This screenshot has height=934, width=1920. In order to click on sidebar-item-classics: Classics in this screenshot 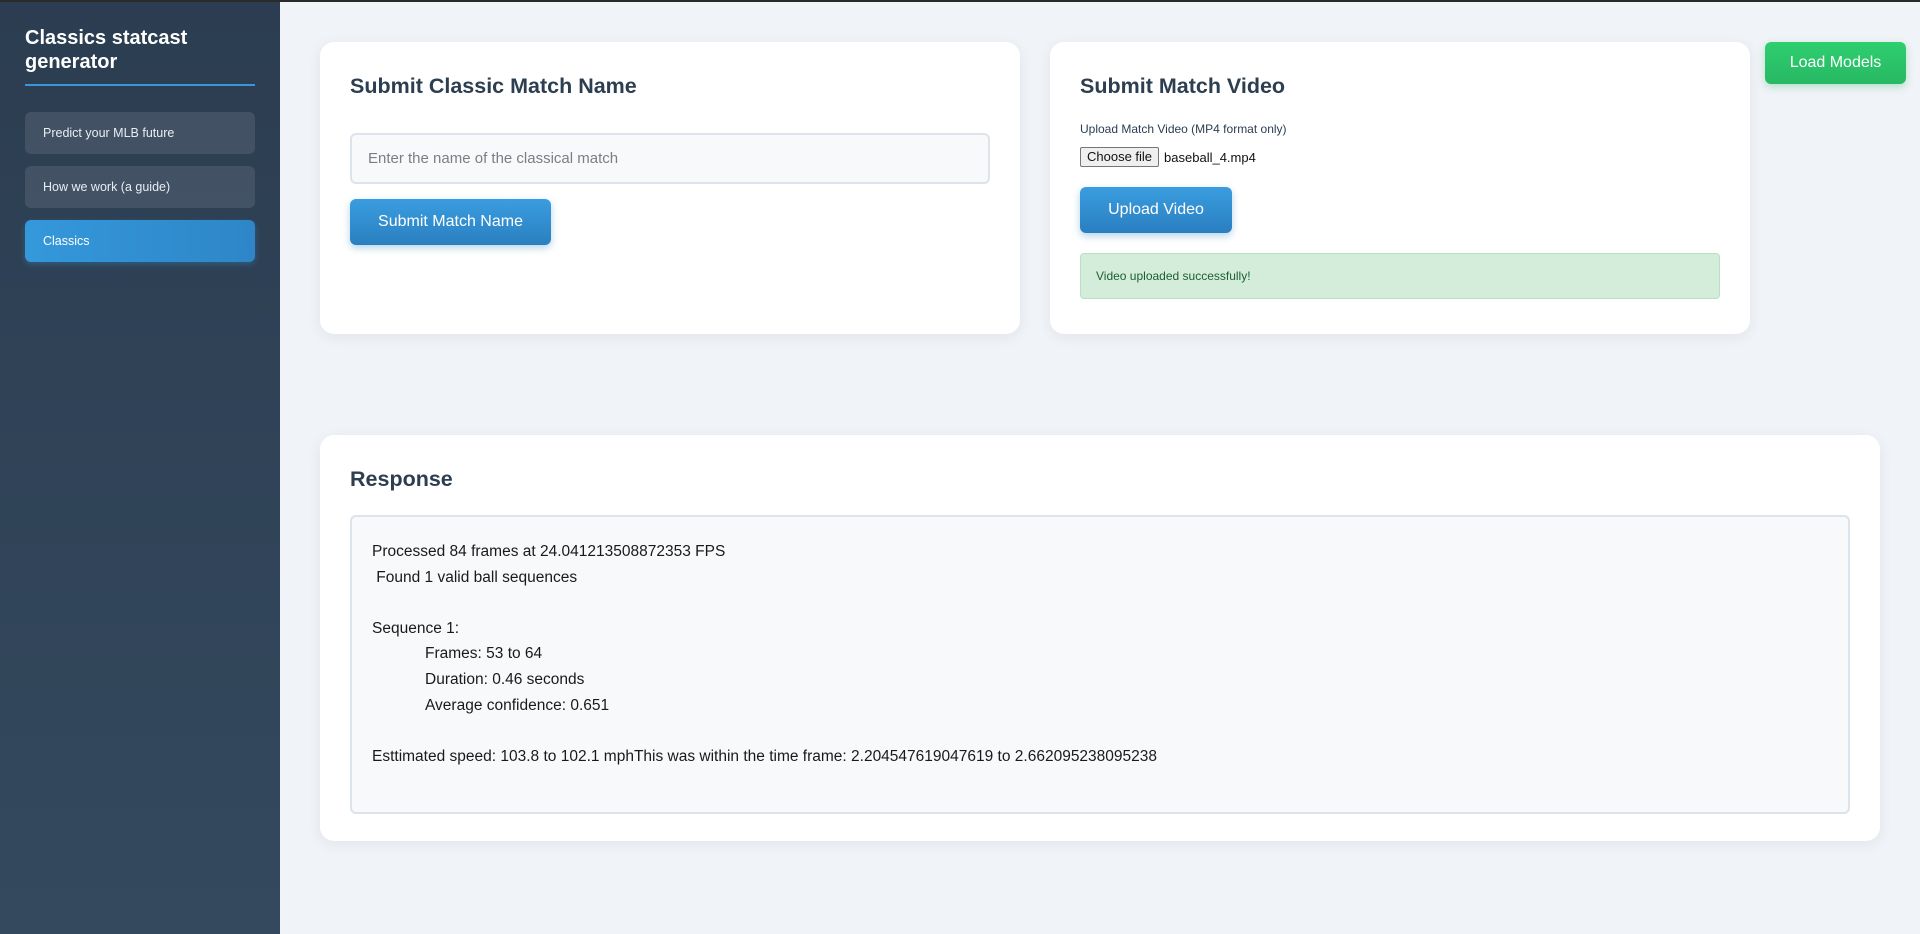, I will do `click(140, 241)`.